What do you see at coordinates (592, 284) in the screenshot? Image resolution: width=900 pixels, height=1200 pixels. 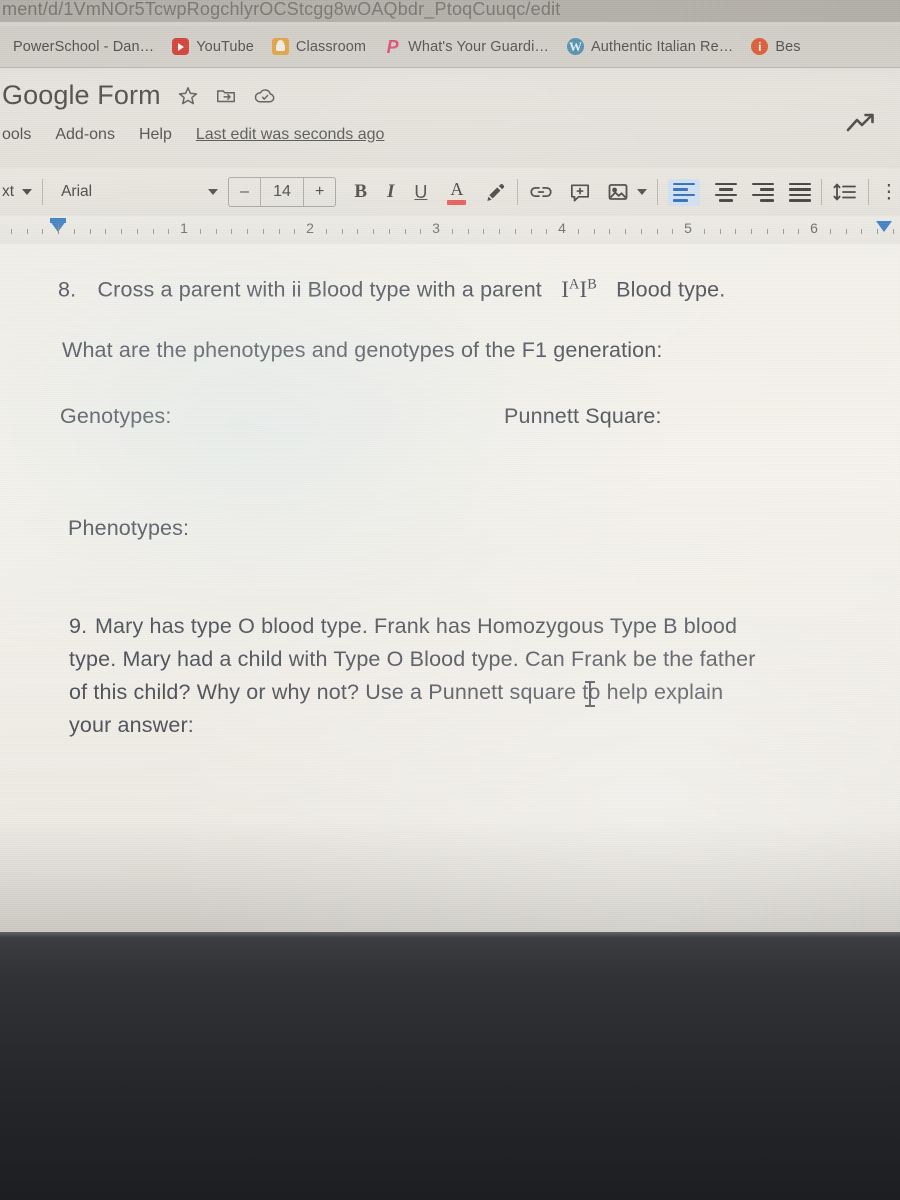 I see `allele-superscript-b: B` at bounding box center [592, 284].